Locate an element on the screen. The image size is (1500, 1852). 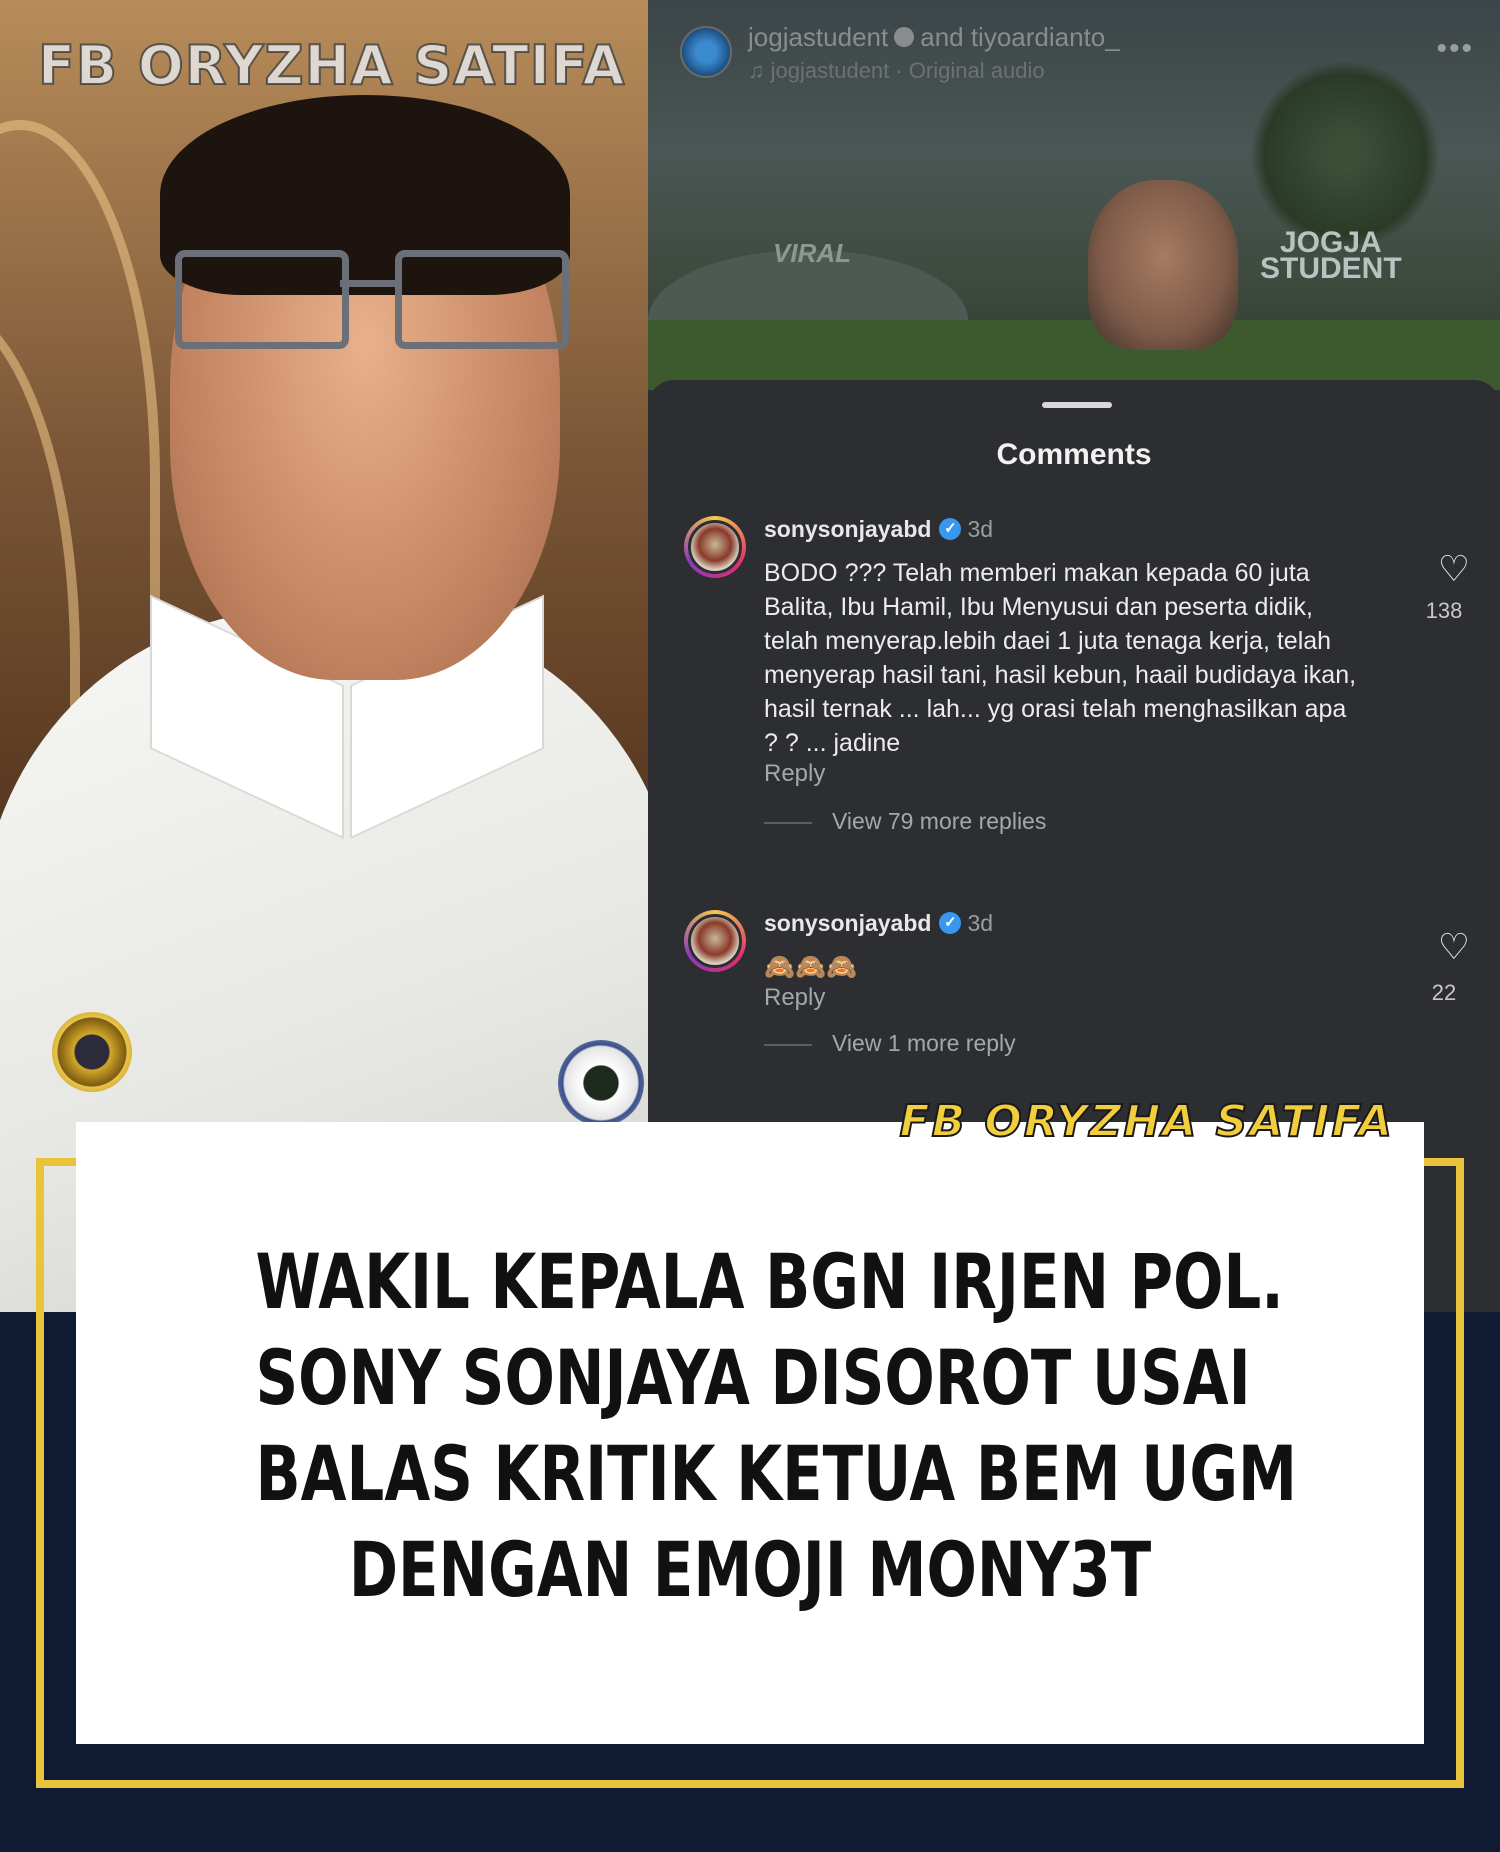
viral-overlay-text: VIRAL is located at coordinates (812, 253).